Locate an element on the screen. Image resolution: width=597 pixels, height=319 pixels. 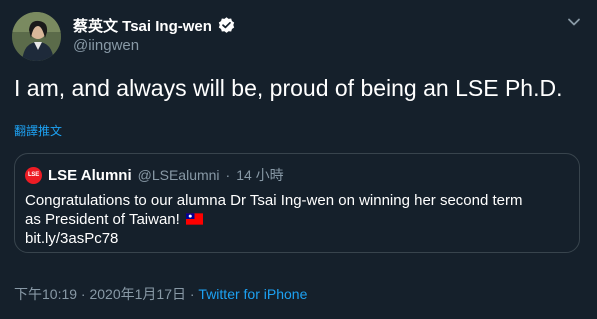
tweet-source-link: Twitter for iPhone is located at coordinates (252, 294).